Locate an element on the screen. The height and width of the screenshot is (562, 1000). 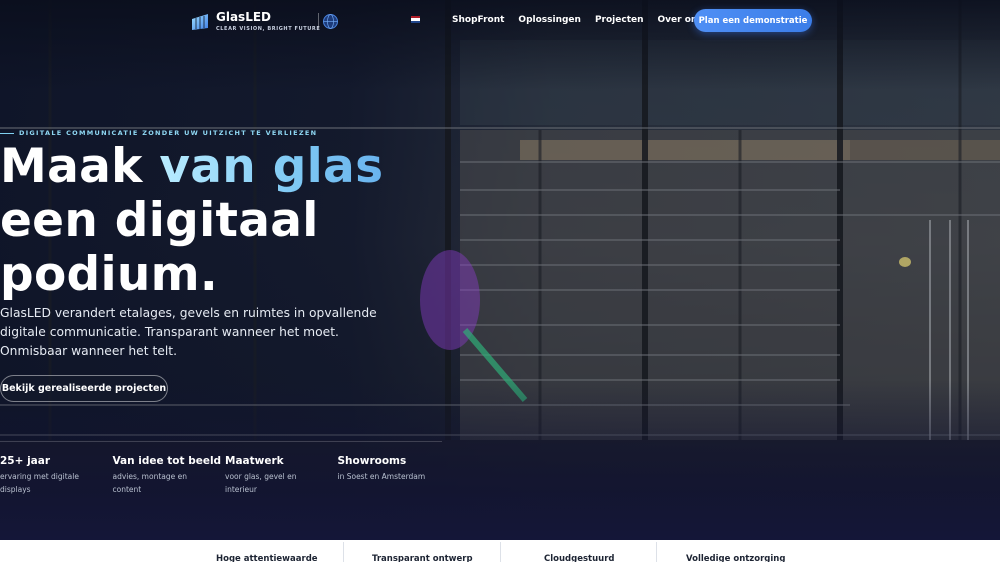
headline-part2: een digitaal podium. is located at coordinates (159, 247).